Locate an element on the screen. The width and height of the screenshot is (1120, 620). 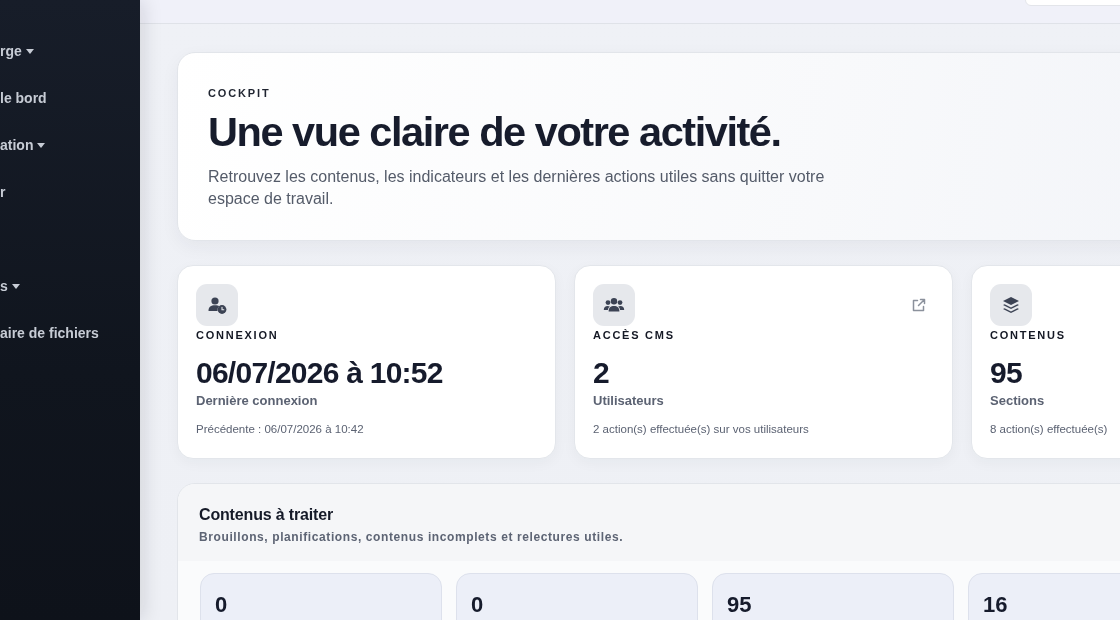
queue-title: Contenus à traiter is located at coordinates (267, 515).